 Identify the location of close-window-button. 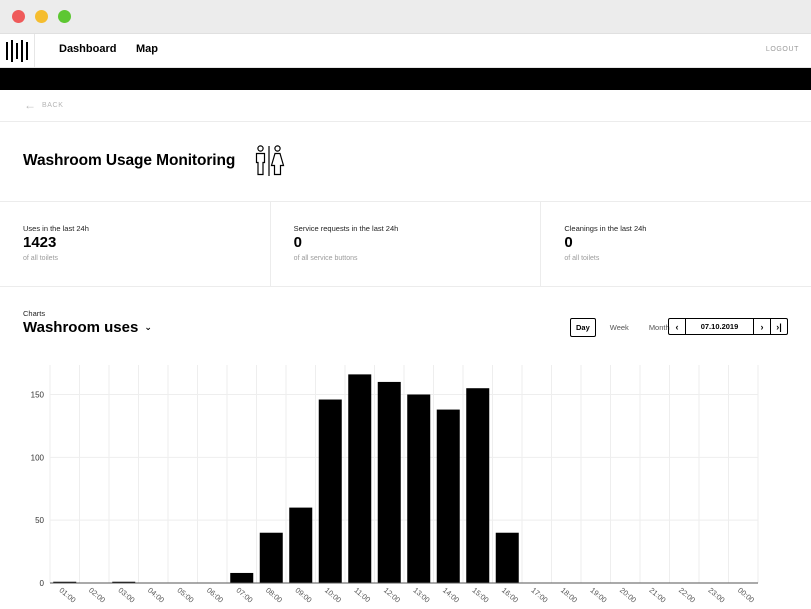
(18, 16).